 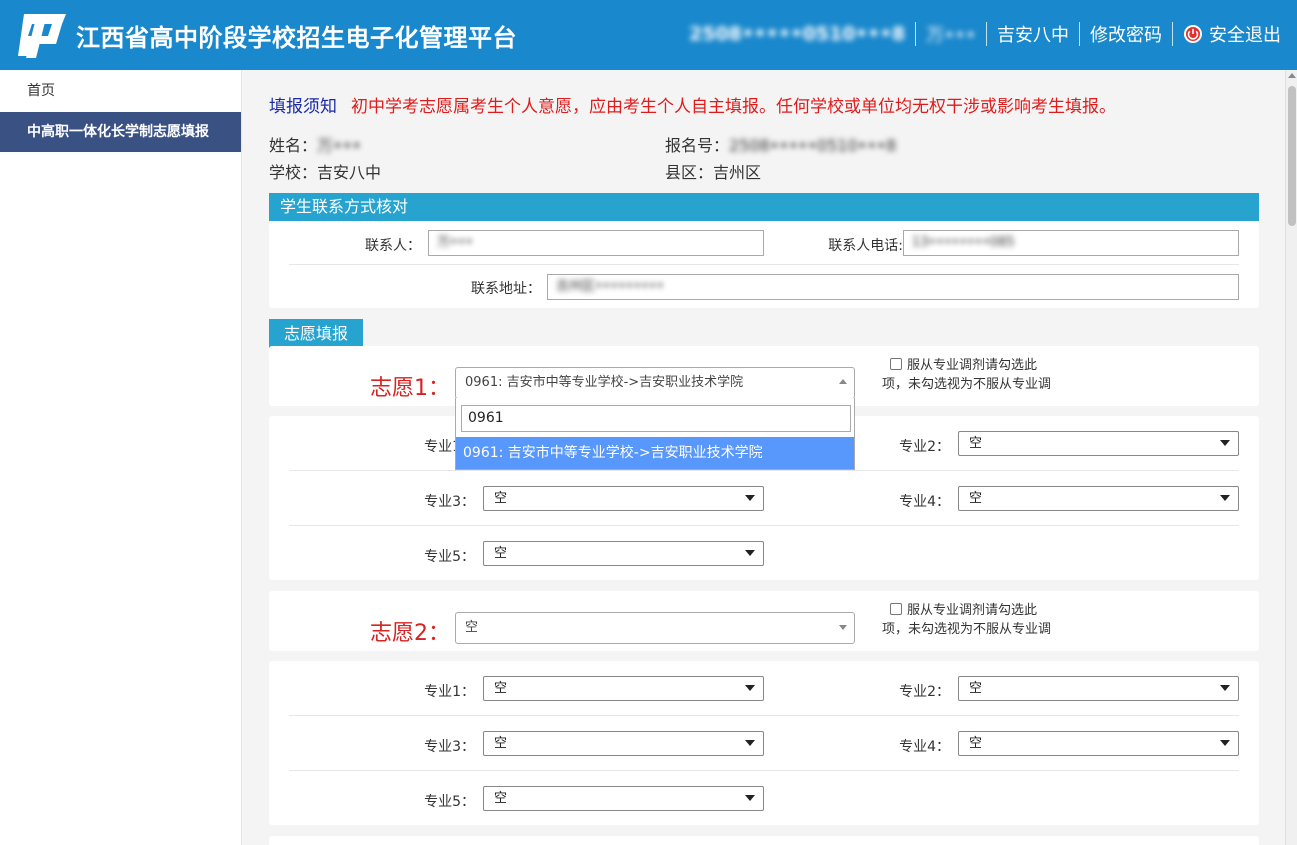 What do you see at coordinates (623, 688) in the screenshot?
I see `choice-2-major-1-select: 空` at bounding box center [623, 688].